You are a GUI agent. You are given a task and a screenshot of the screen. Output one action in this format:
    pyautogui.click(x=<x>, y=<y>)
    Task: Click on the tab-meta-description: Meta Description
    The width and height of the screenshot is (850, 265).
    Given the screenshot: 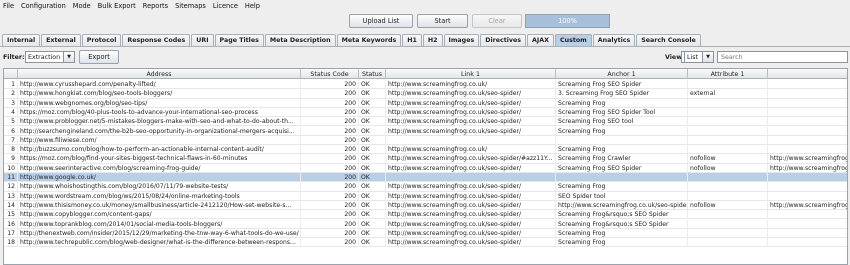 What is the action you would take?
    pyautogui.click(x=300, y=40)
    